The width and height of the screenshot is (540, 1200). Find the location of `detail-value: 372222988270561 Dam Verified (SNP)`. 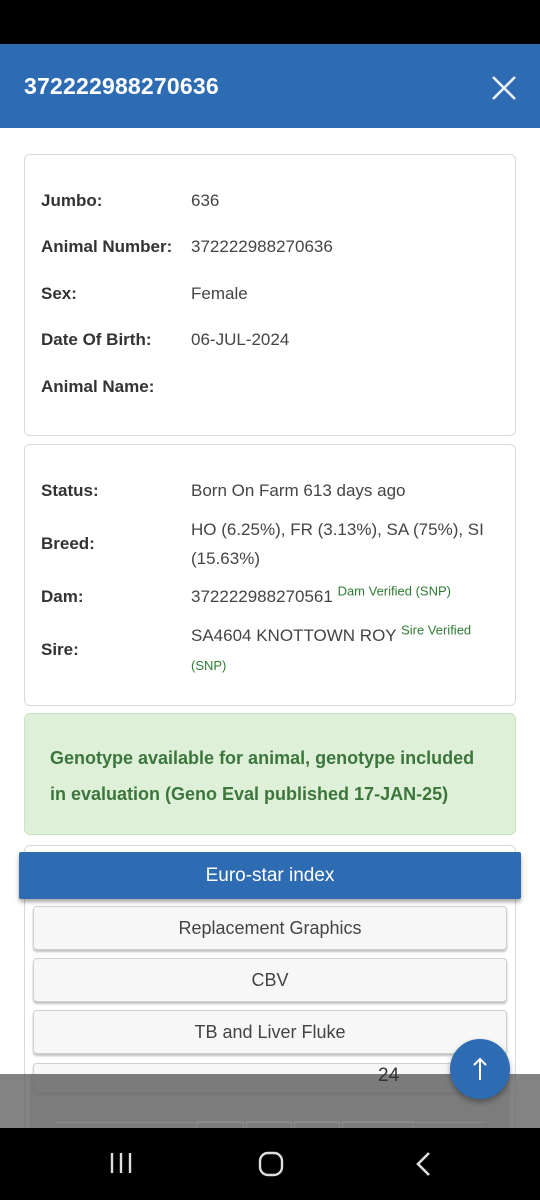

detail-value: 372222988270561 Dam Verified (SNP) is located at coordinates (345, 596).